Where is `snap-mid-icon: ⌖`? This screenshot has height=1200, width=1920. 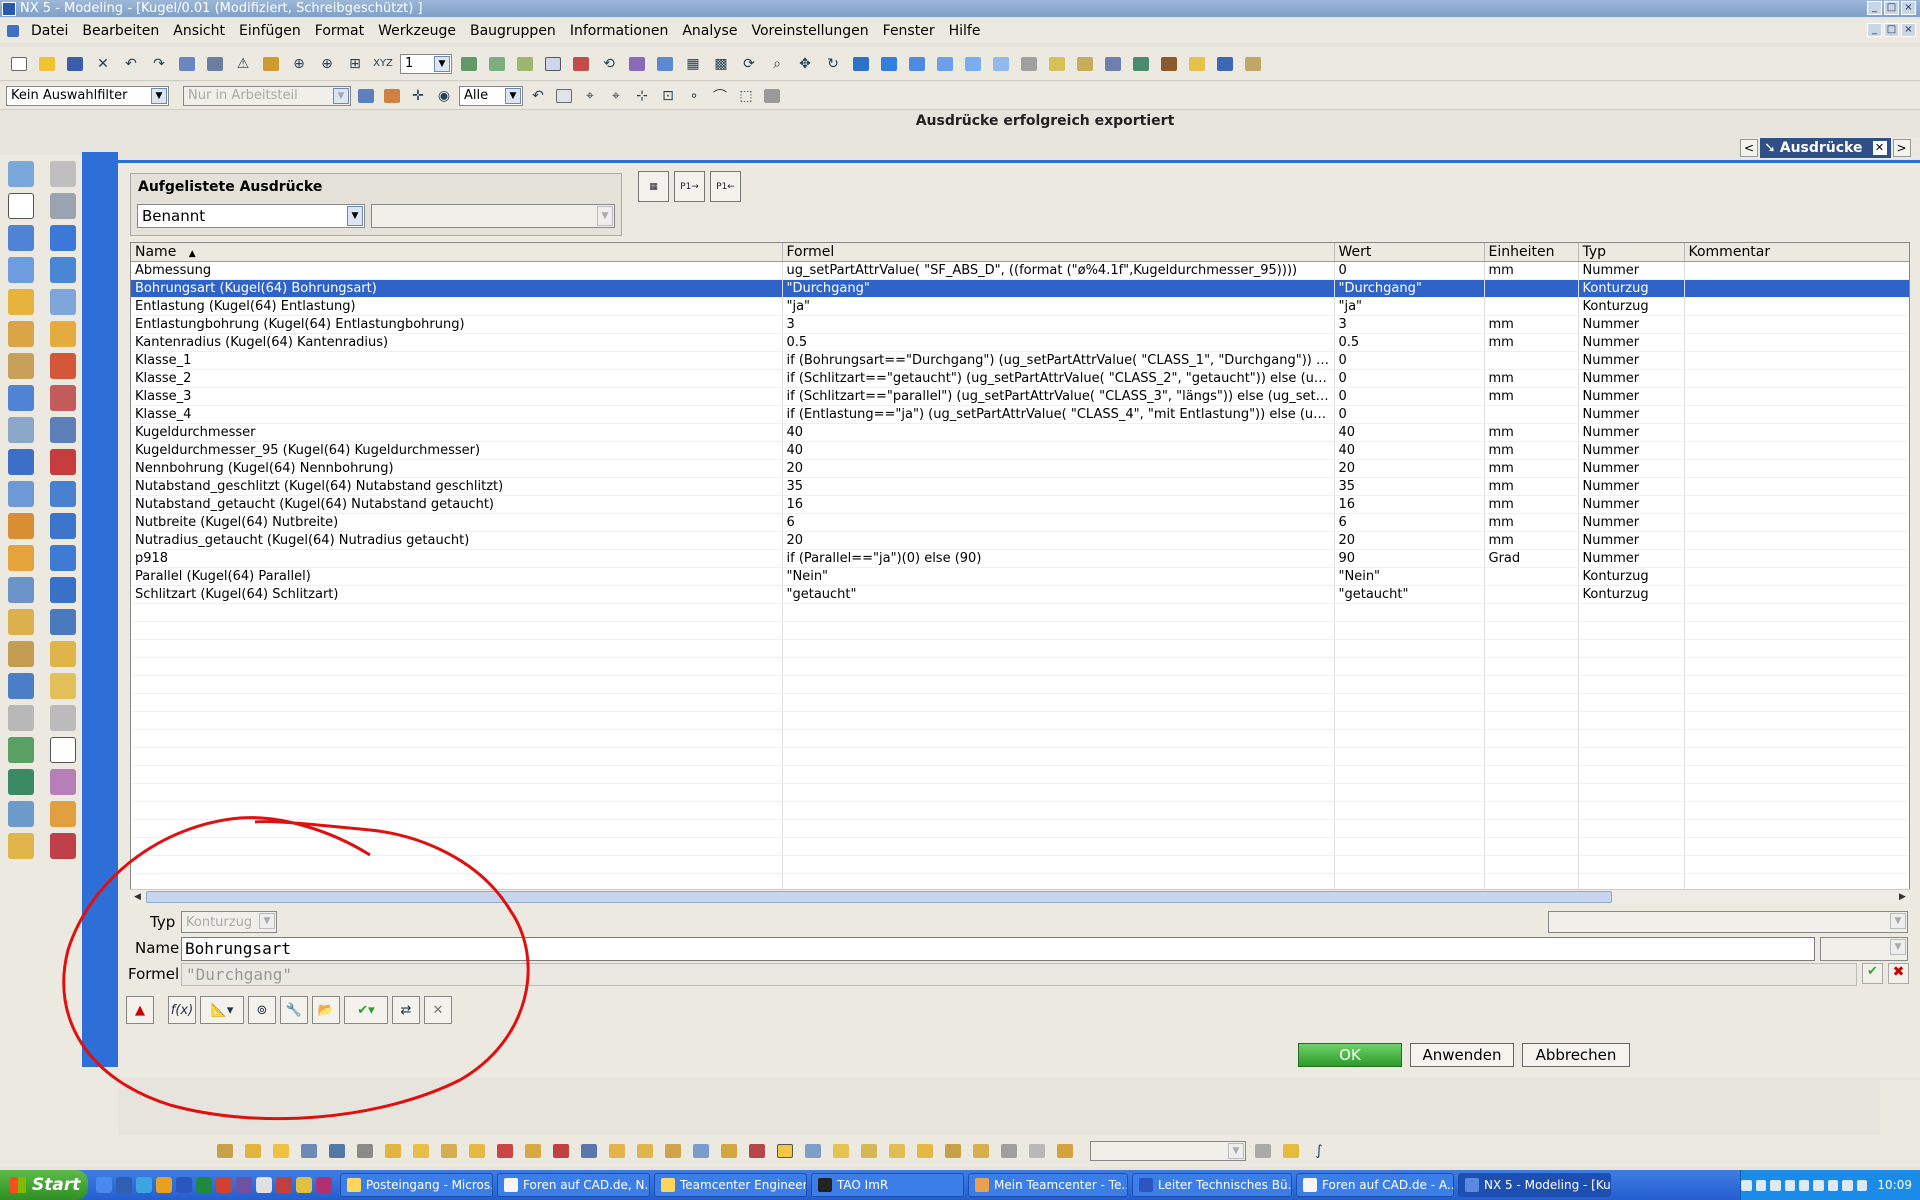
snap-mid-icon: ⌖ is located at coordinates (616, 96).